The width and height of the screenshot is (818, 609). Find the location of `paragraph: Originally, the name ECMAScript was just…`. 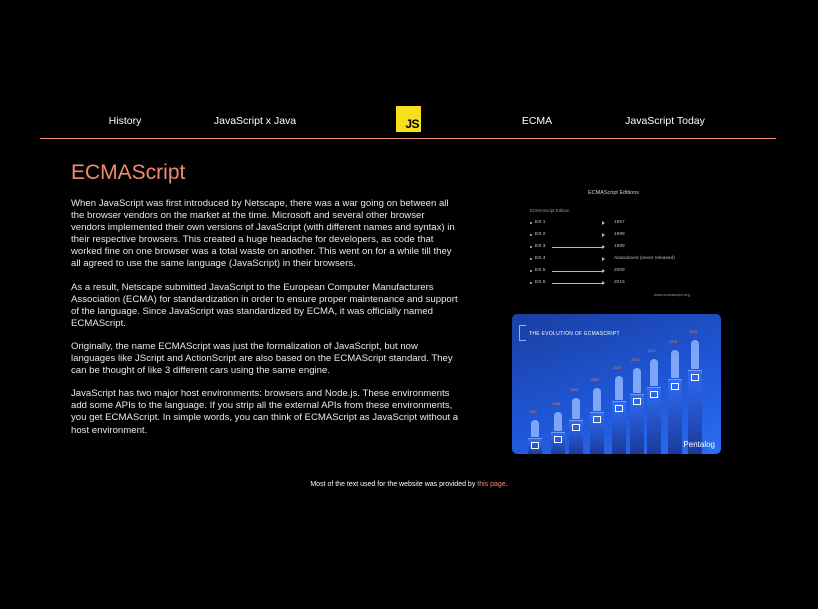

paragraph: Originally, the name ECMAScript was just… is located at coordinates (262, 358).